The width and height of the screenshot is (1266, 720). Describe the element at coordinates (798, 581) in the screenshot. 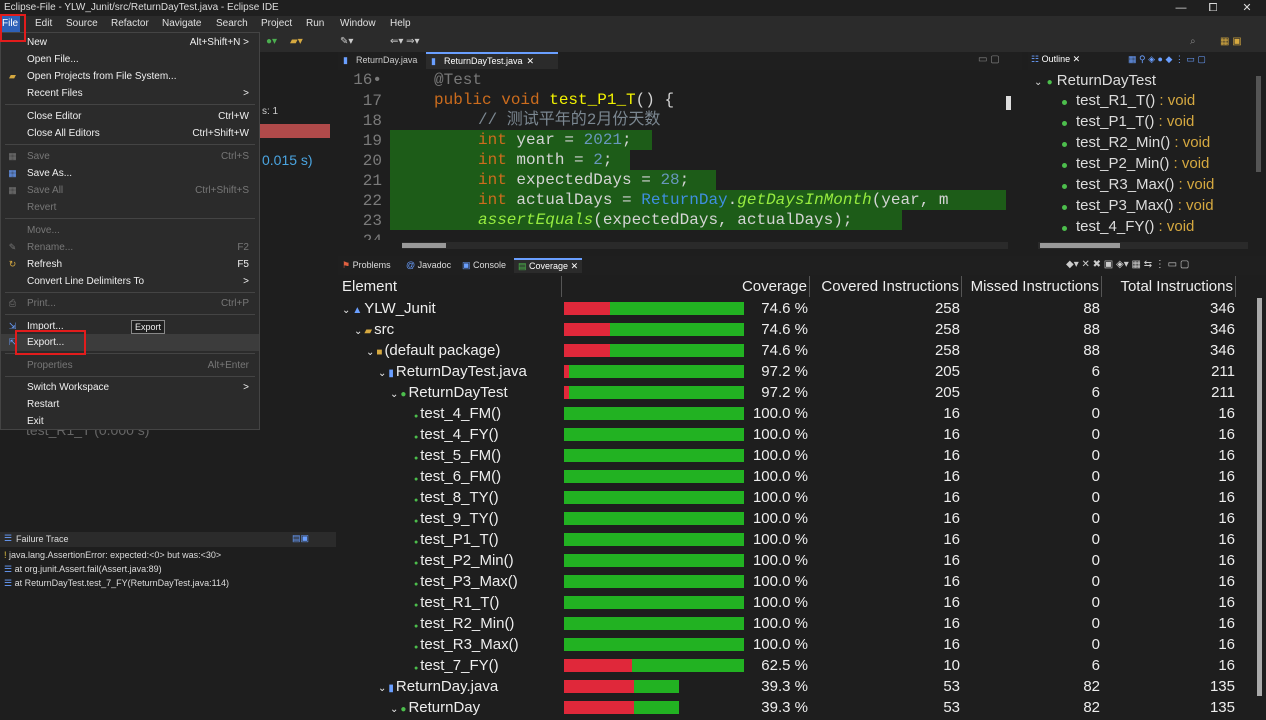

I see `coverage-row: ● test_P3_Max() 100.0 % 16 0 16` at that location.